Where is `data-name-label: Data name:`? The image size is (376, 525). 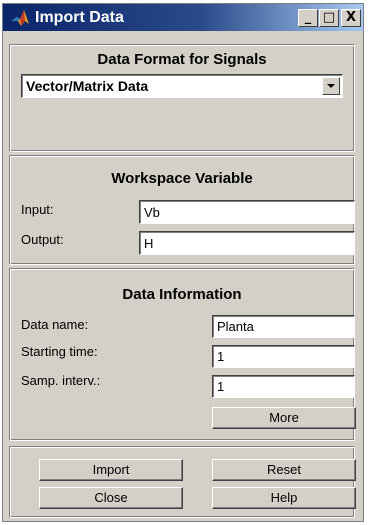
data-name-label: Data name: is located at coordinates (55, 324).